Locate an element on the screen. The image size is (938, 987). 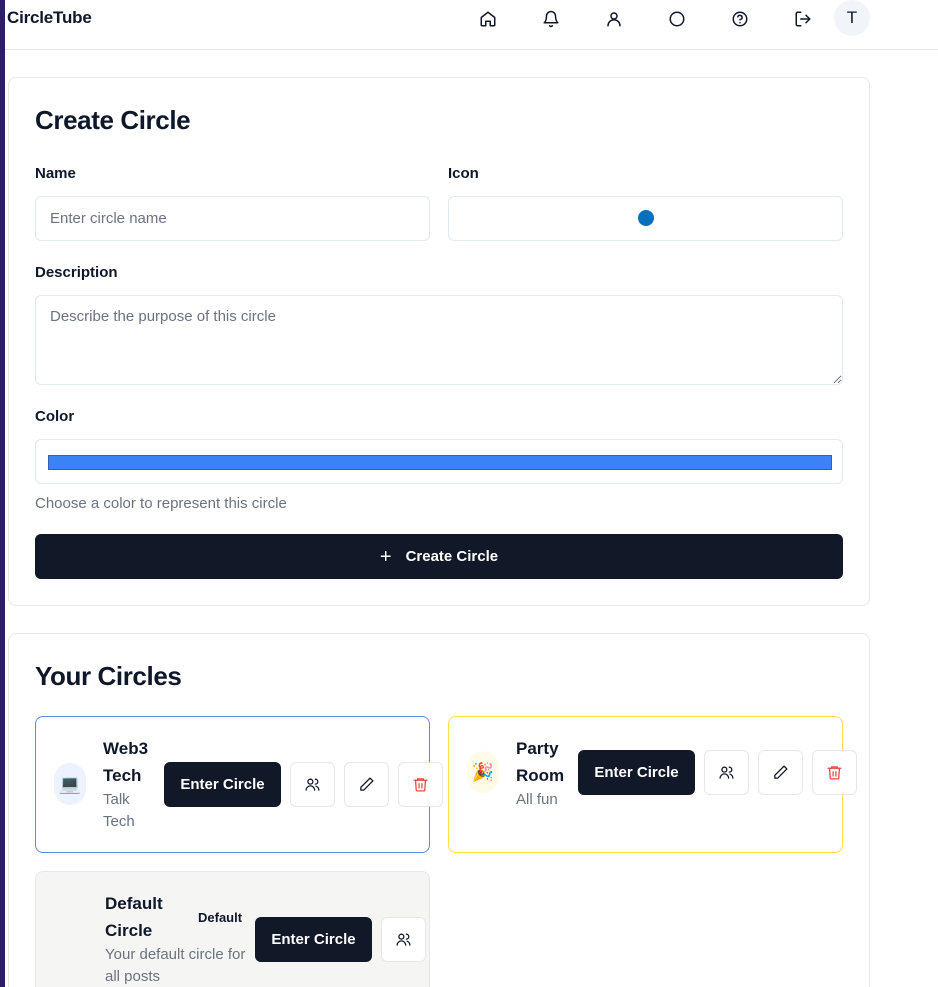
description-label: Description is located at coordinates (76, 272).